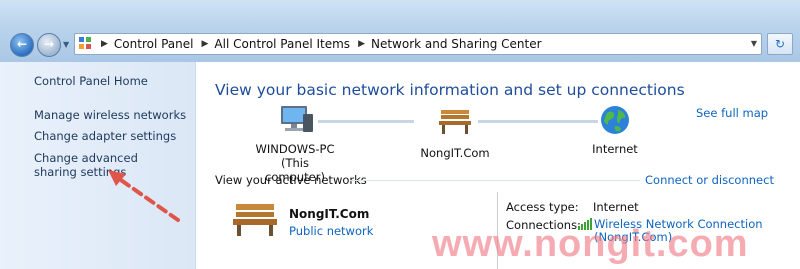  What do you see at coordinates (616, 207) in the screenshot?
I see `access-type-value: Internet` at bounding box center [616, 207].